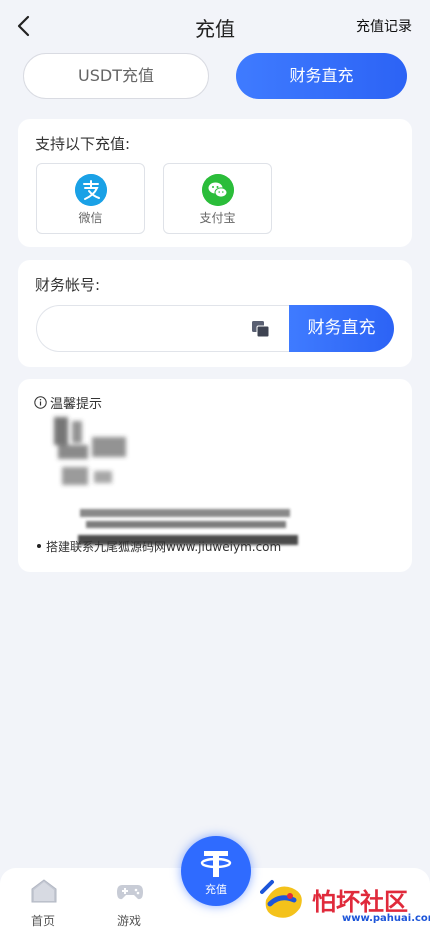 The image size is (430, 932). I want to click on tab-finance-direct: 财务直充, so click(321, 76).